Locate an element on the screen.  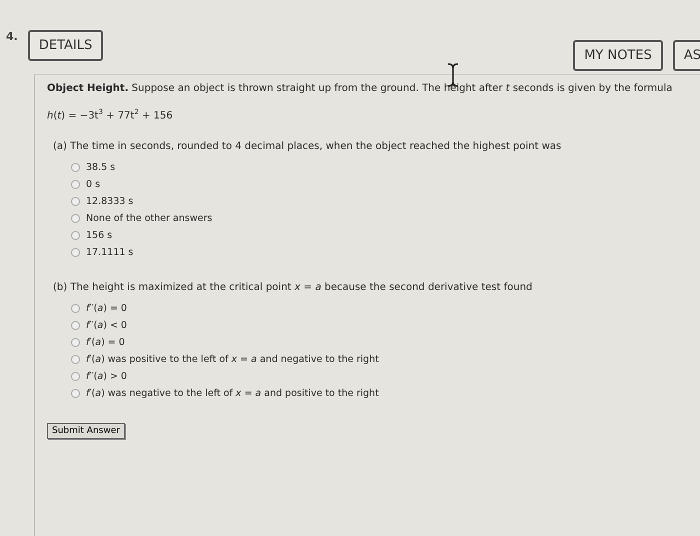
question-text: Object Height. Suppose an object is thrown straight up from the ground. The height after t seconds is given by the formula is located at coordinates (360, 88).